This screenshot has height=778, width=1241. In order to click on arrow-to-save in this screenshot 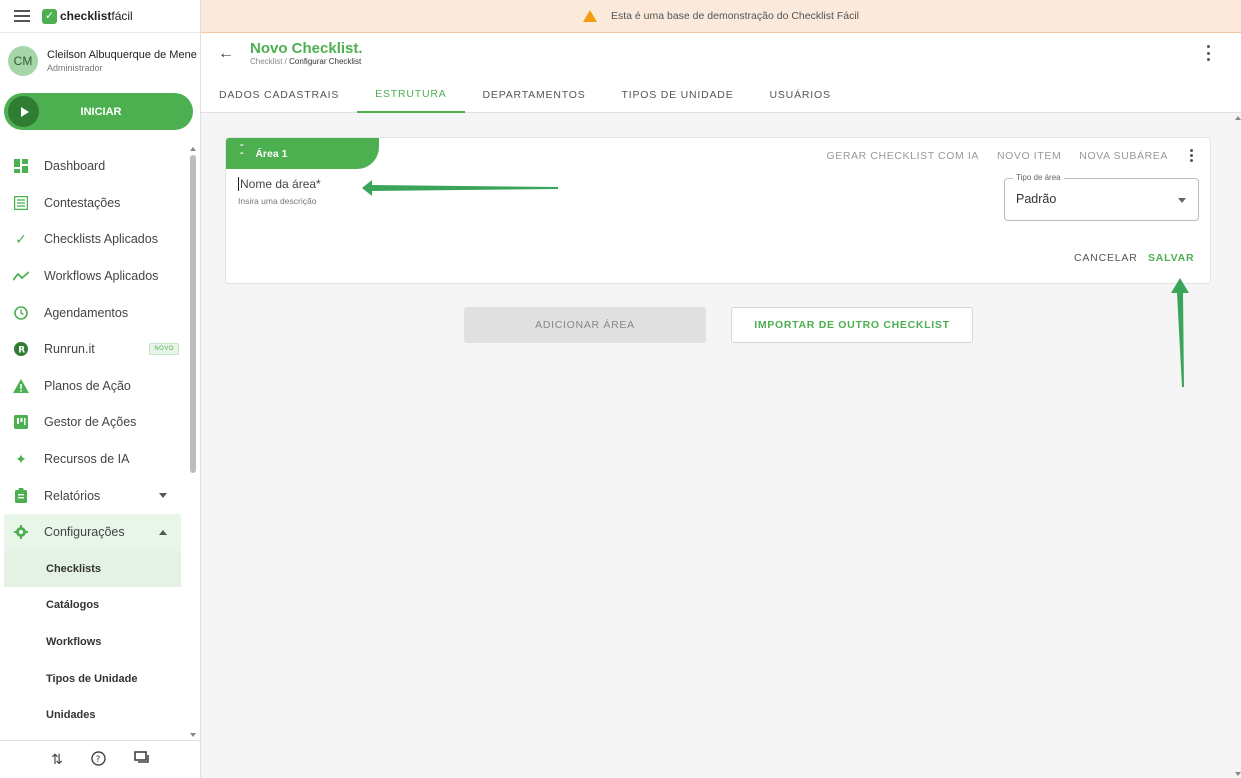, I will do `click(1180, 332)`.